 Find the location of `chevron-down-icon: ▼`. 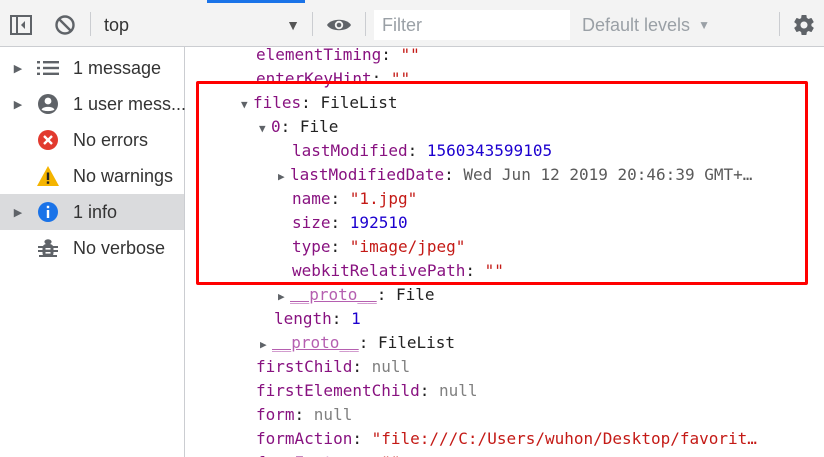

chevron-down-icon: ▼ is located at coordinates (704, 25).